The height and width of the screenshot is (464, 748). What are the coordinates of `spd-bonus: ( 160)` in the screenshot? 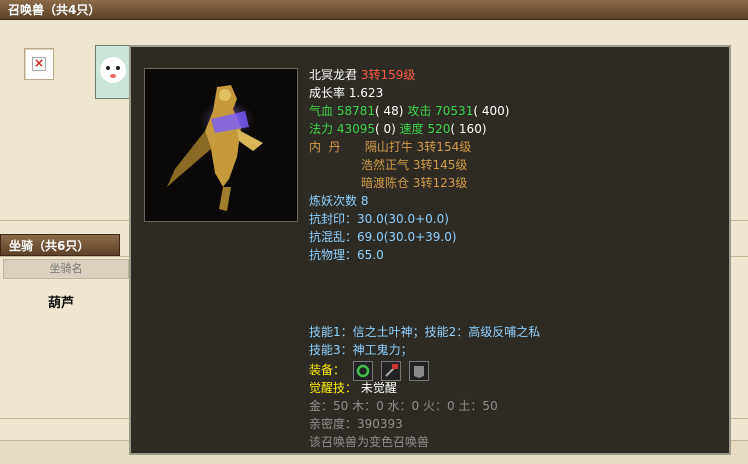 It's located at (468, 129).